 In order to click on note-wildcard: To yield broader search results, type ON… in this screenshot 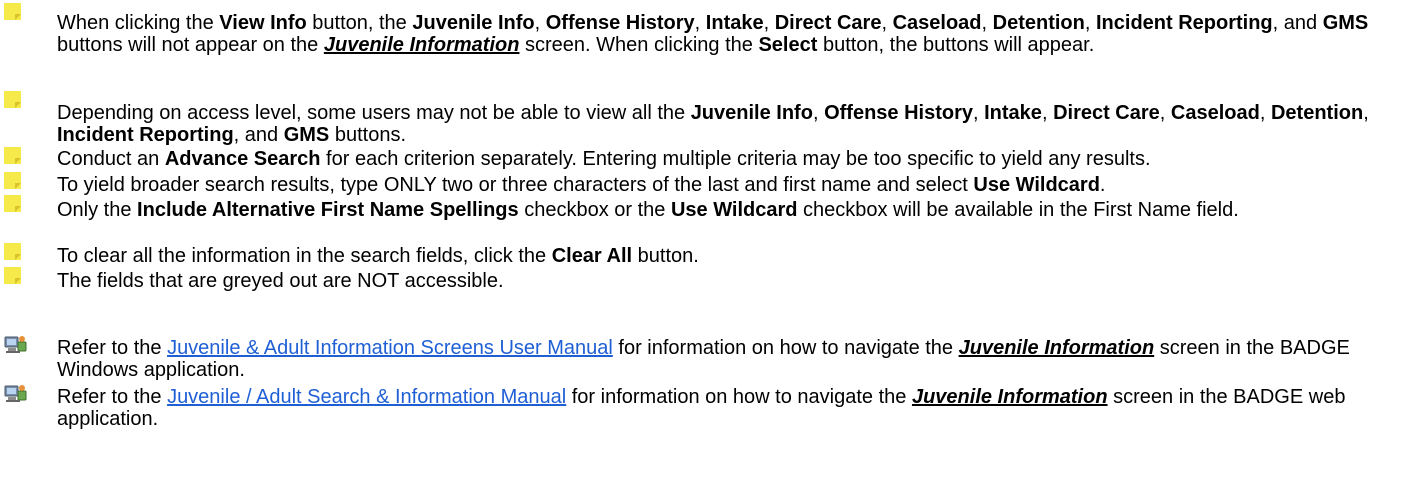, I will do `click(727, 185)`.